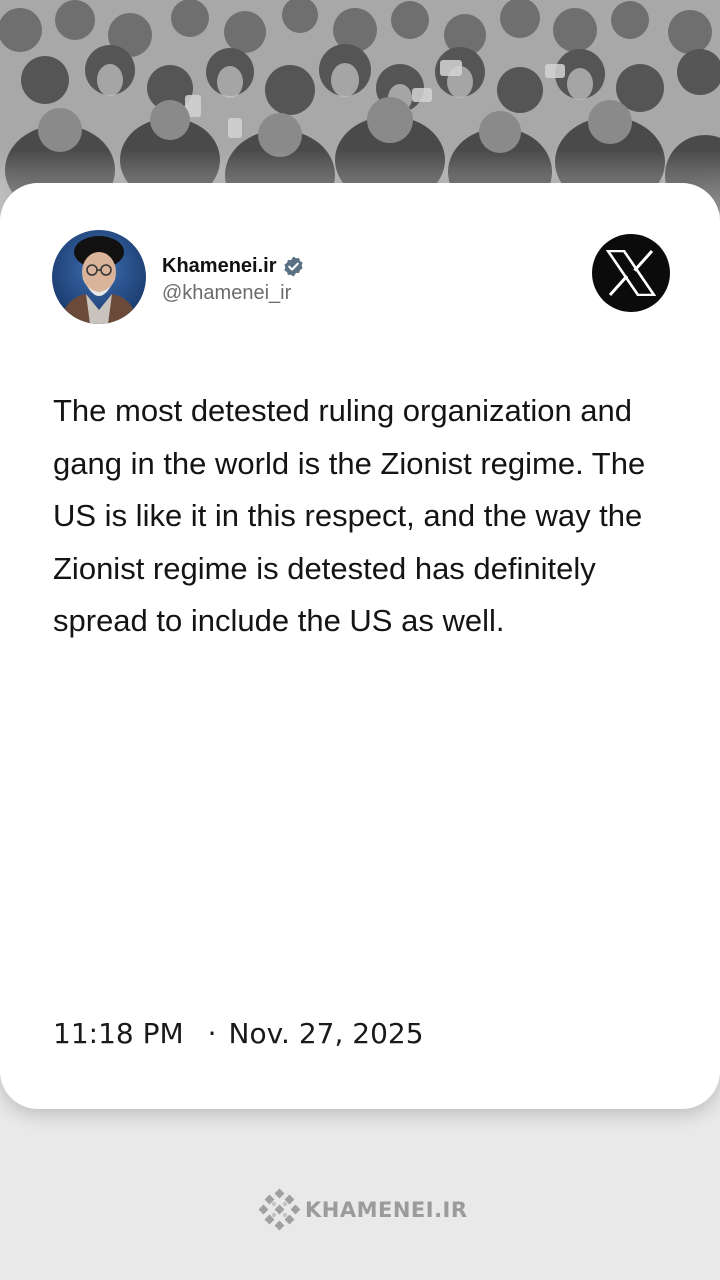 The height and width of the screenshot is (1280, 720). What do you see at coordinates (226, 293) in the screenshot?
I see `account-handle: @khamenei_ir` at bounding box center [226, 293].